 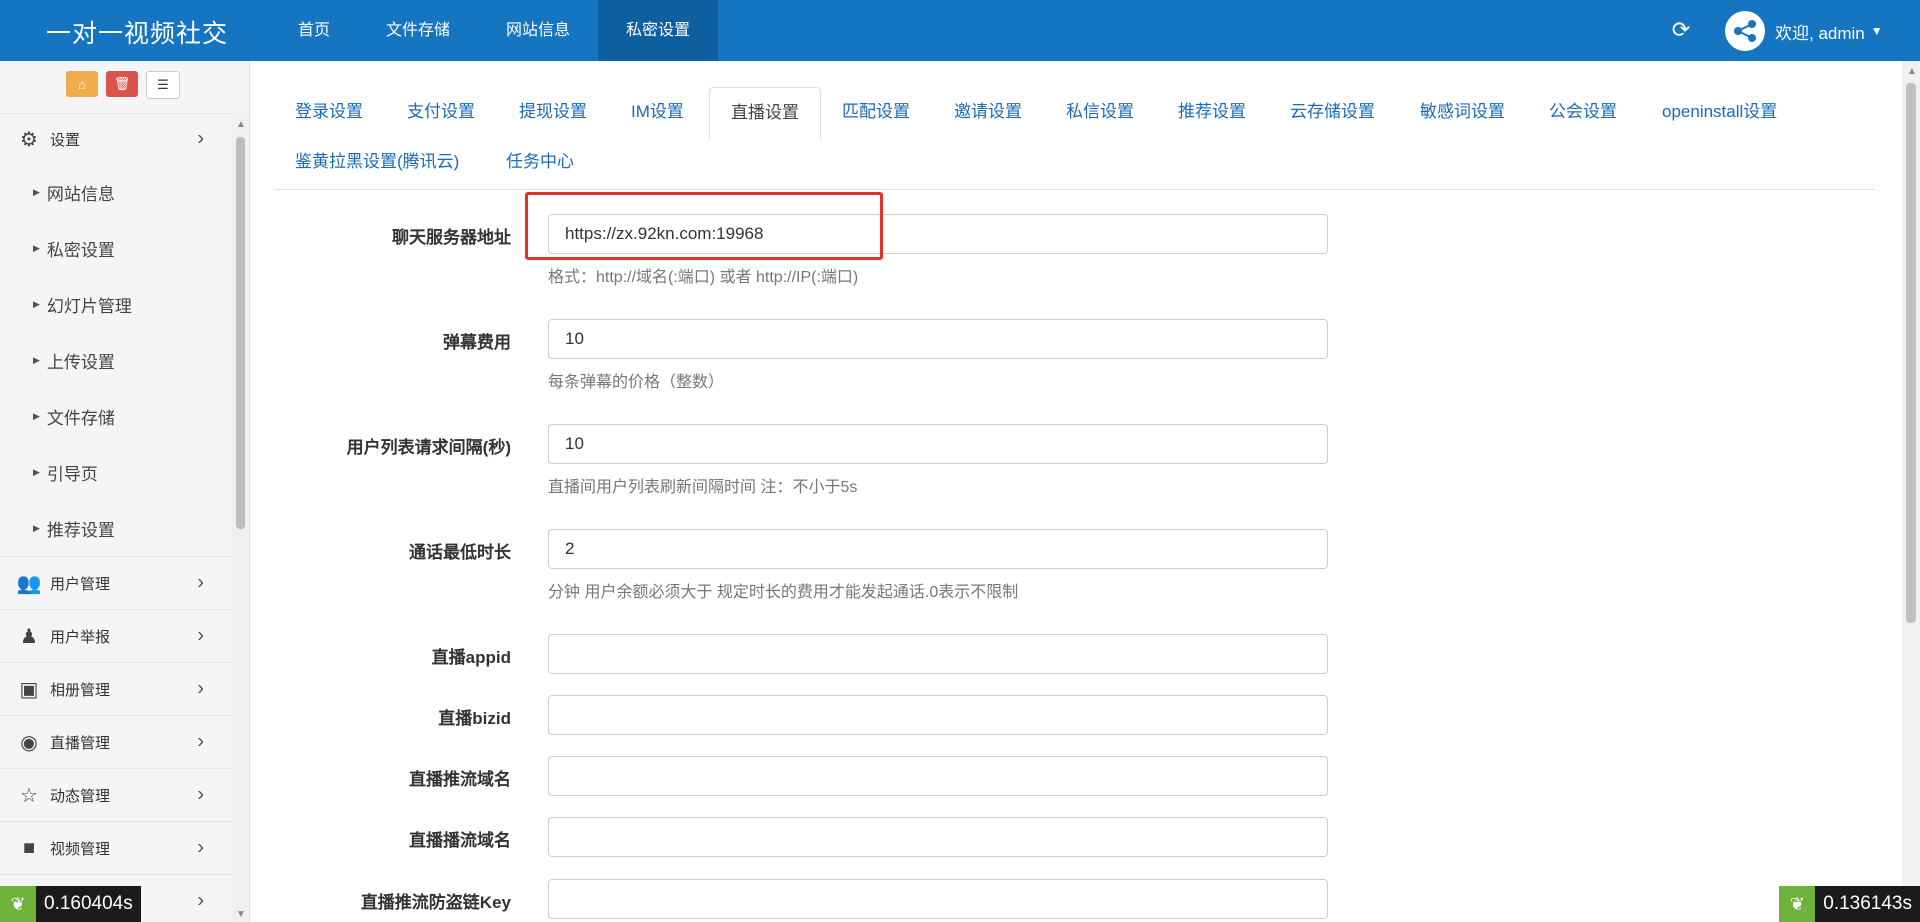 What do you see at coordinates (240, 333) in the screenshot?
I see `sidebar-scroll-thumb` at bounding box center [240, 333].